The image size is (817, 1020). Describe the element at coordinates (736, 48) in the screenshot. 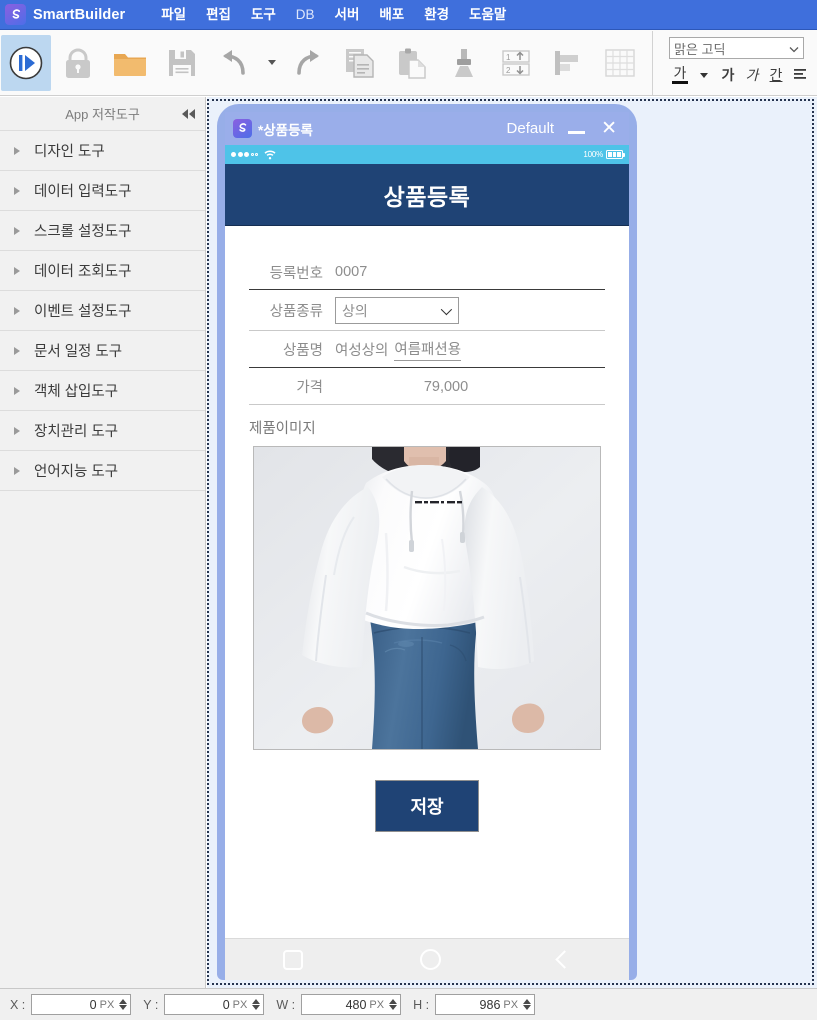

I see `font-family-select: 맑은 고딕` at that location.